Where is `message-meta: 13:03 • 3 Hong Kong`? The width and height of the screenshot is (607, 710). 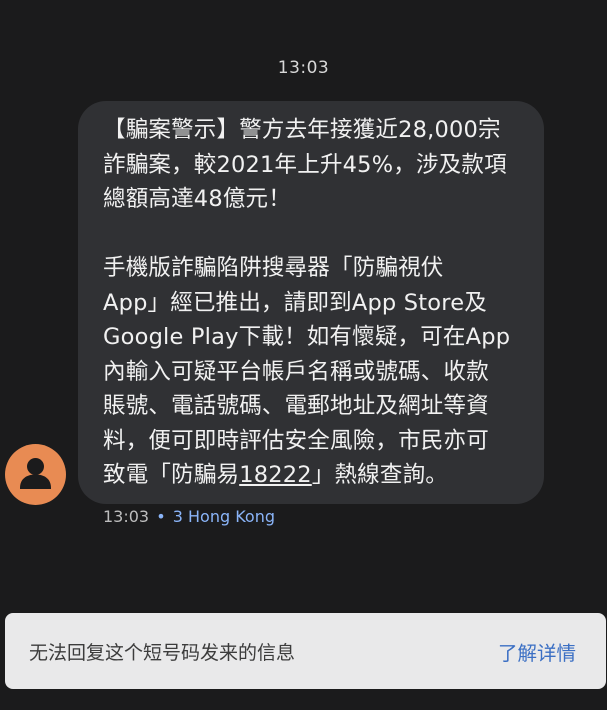 message-meta: 13:03 • 3 Hong Kong is located at coordinates (189, 516).